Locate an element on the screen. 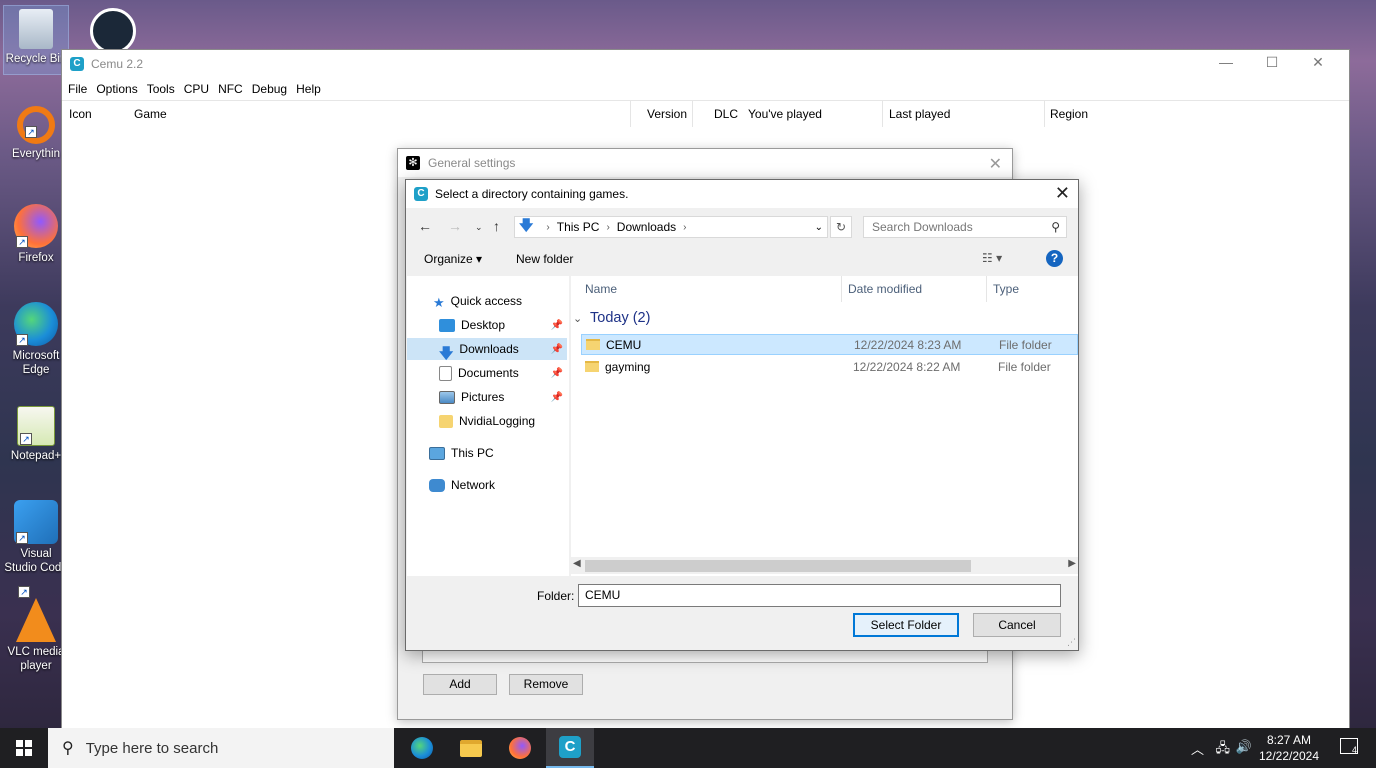 Image resolution: width=1376 pixels, height=768 pixels. maximize-icon: ☐ is located at coordinates (1272, 62).